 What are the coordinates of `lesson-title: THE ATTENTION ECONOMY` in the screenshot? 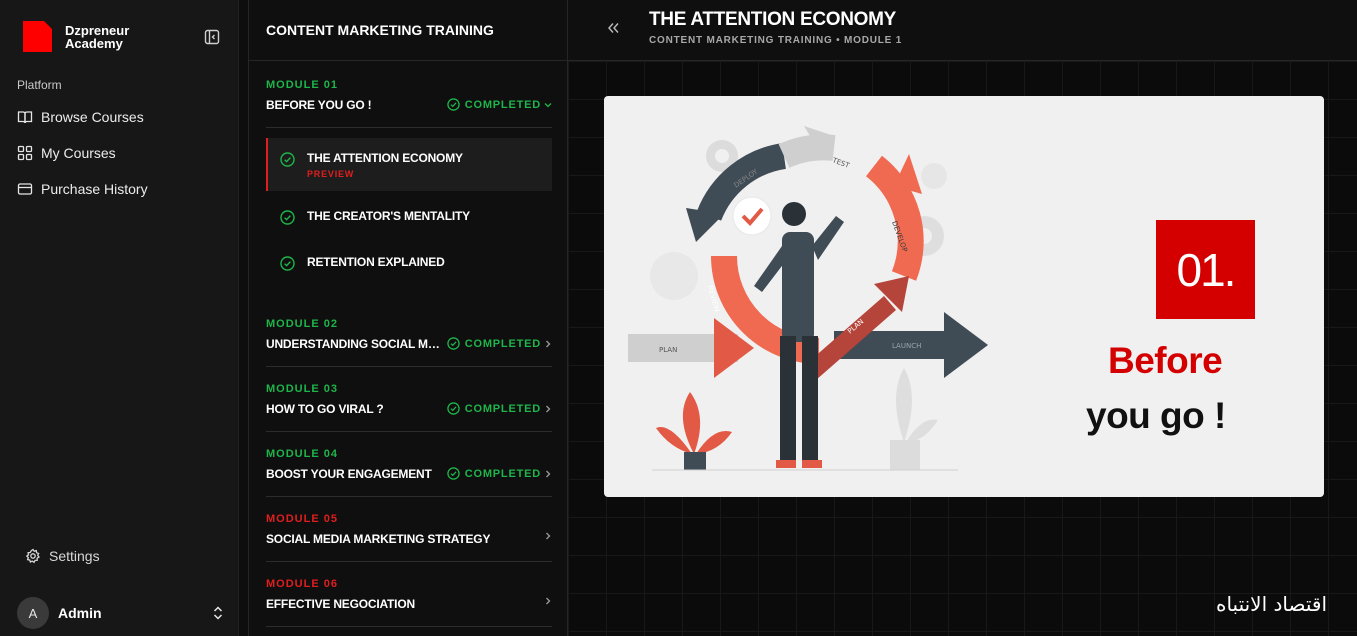 It's located at (385, 158).